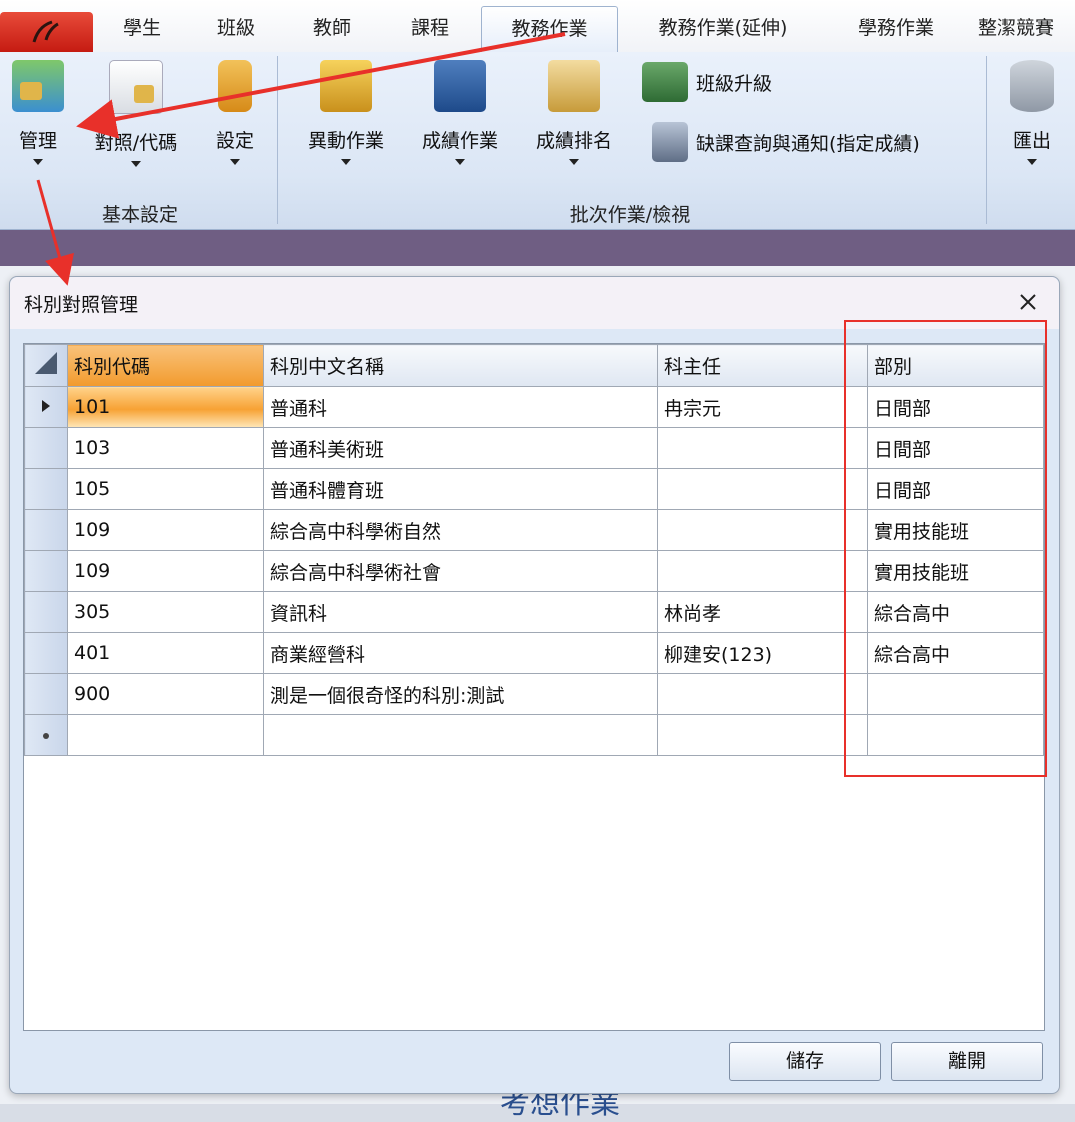  I want to click on annotation-arrow-to-manage, so click(321, 85).